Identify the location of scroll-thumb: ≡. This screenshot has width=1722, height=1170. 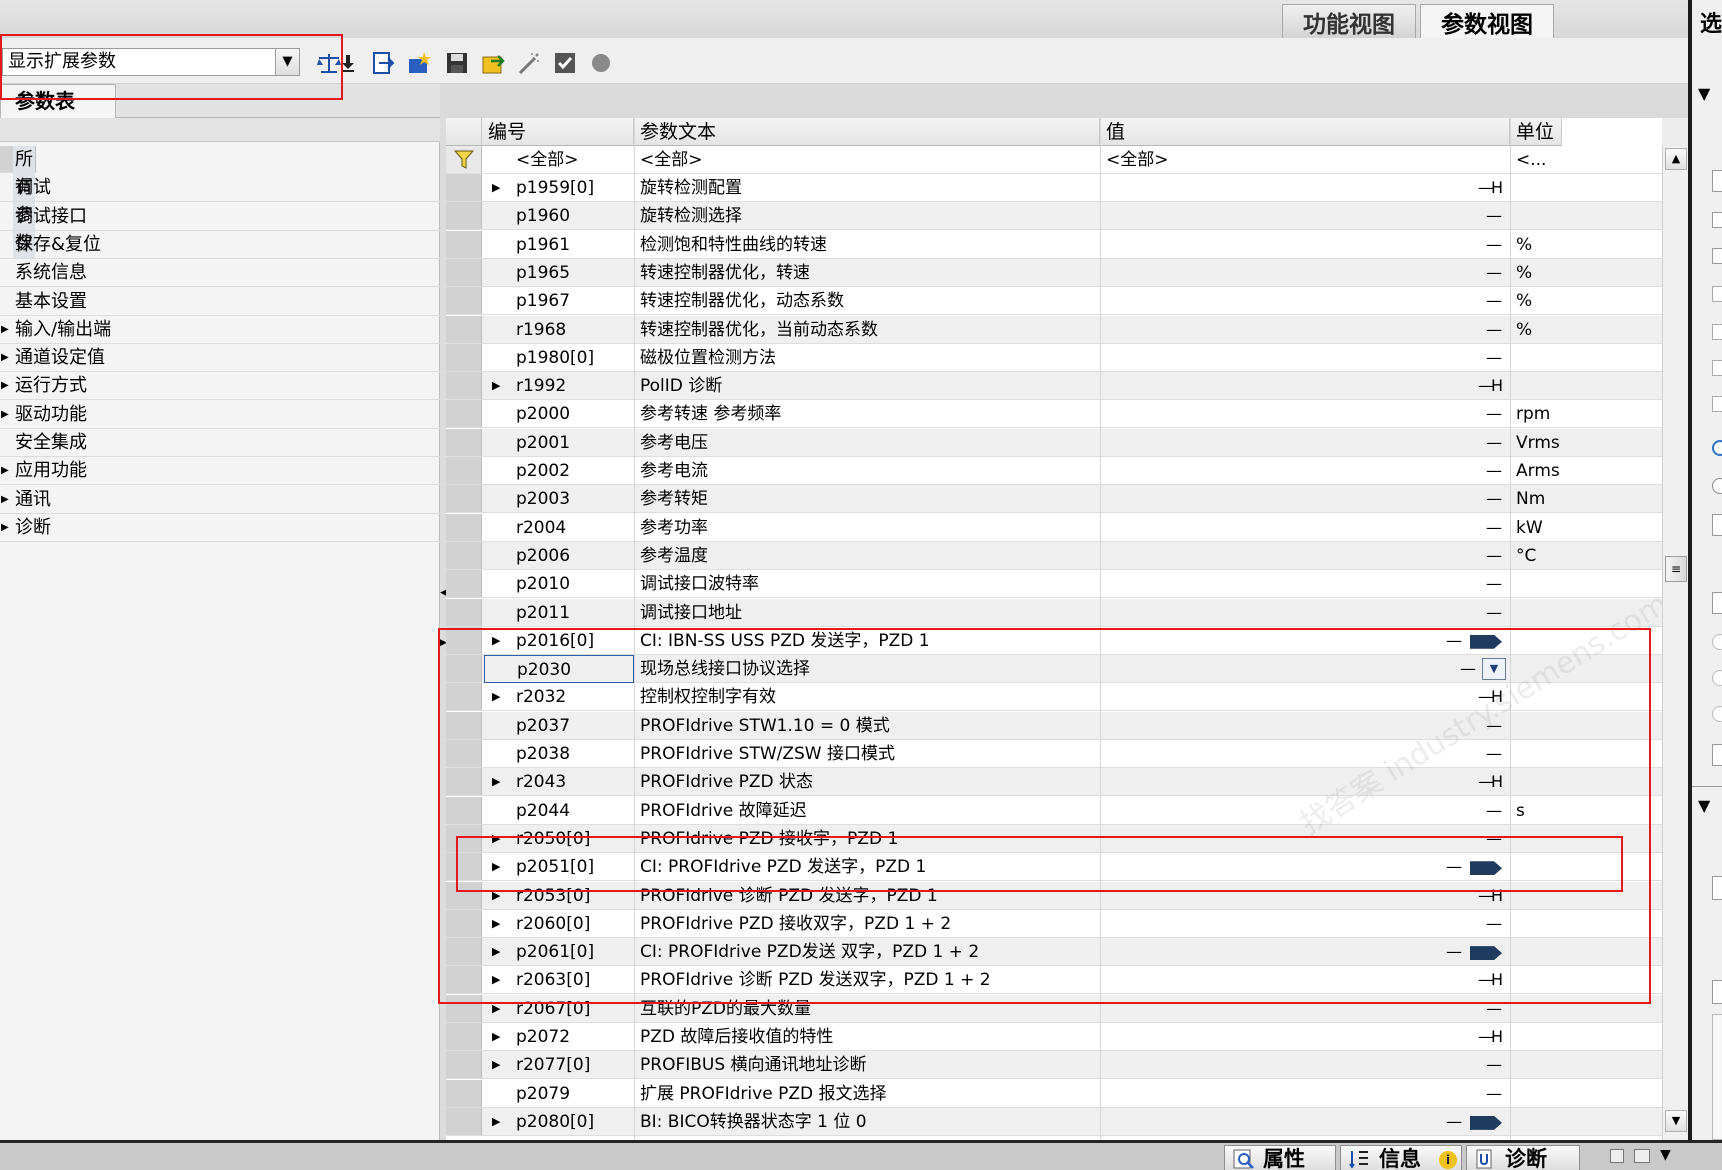
(1676, 569).